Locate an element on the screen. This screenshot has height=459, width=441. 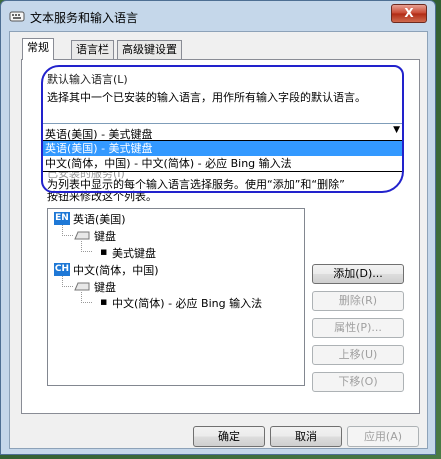
tree-item-bing-ime: 中文(简体) - 必应 Bing 输入法 is located at coordinates (187, 303).